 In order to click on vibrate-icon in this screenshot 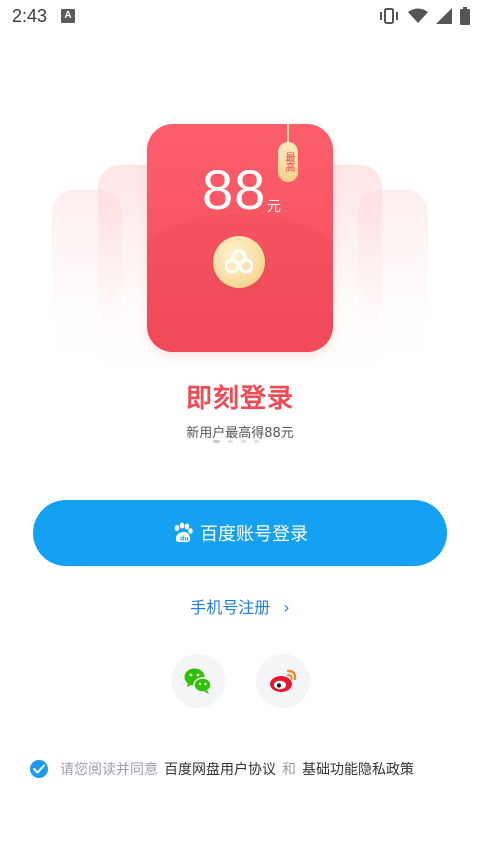, I will do `click(389, 16)`.